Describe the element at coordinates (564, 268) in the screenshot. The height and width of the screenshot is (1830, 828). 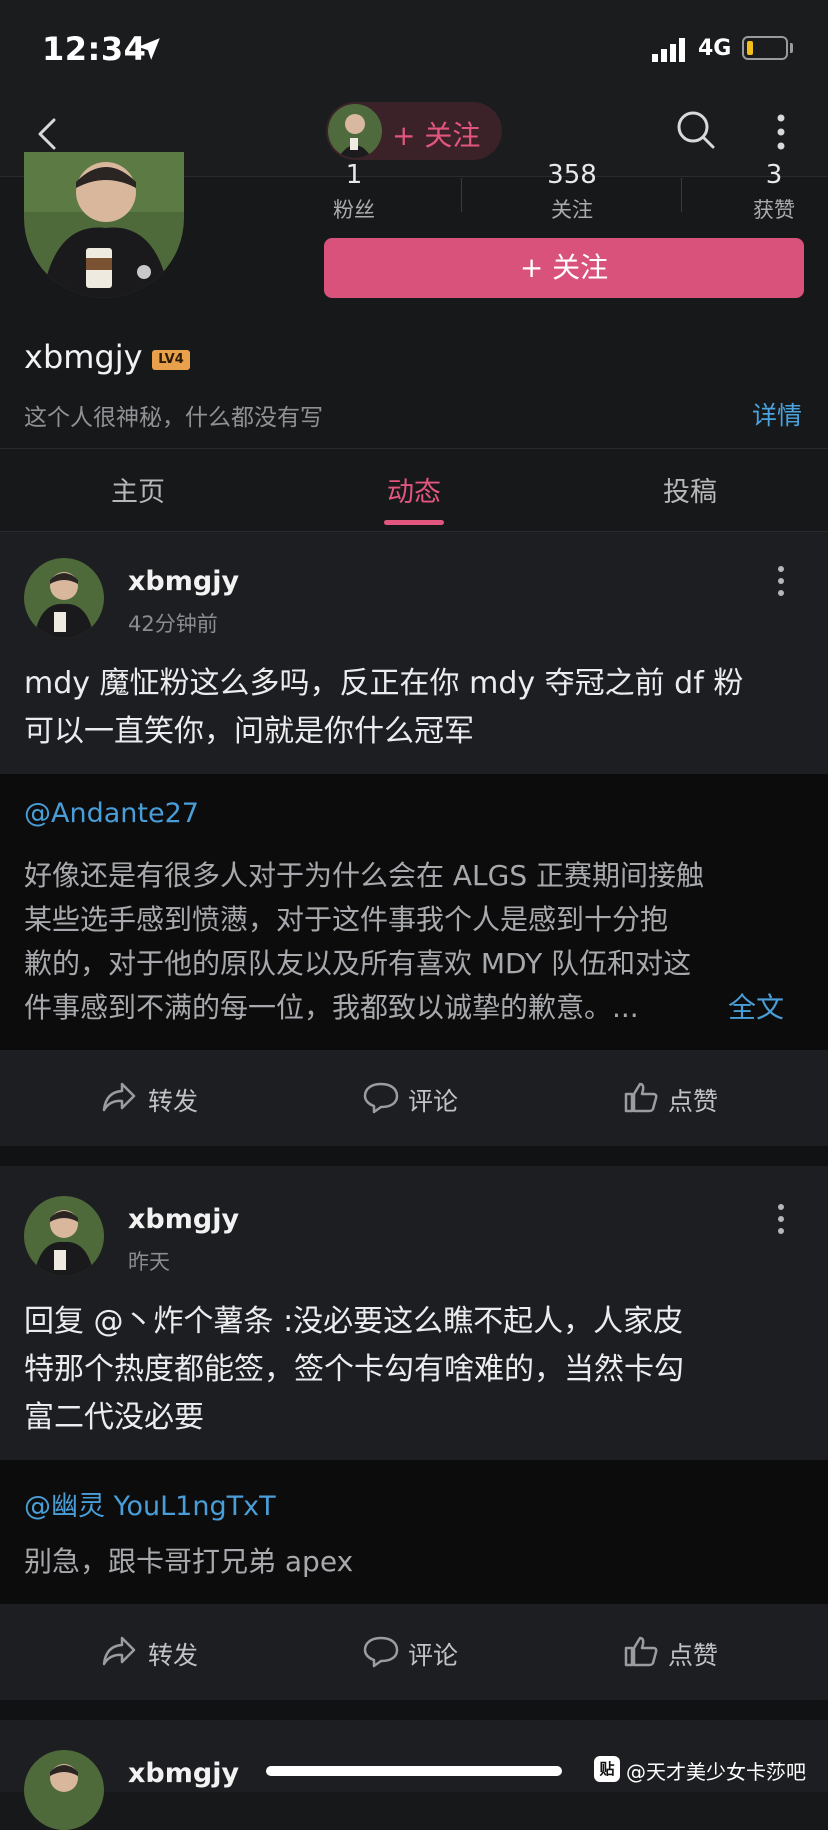
I see `follow-button: + 关注` at that location.